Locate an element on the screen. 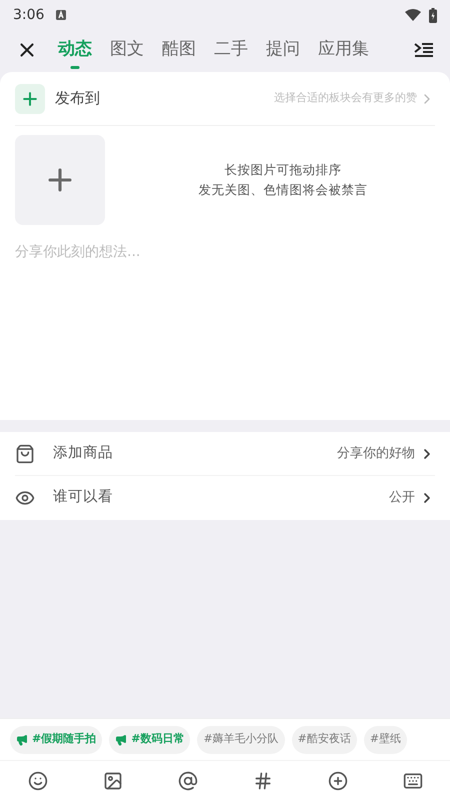  mention-icon is located at coordinates (188, 780).